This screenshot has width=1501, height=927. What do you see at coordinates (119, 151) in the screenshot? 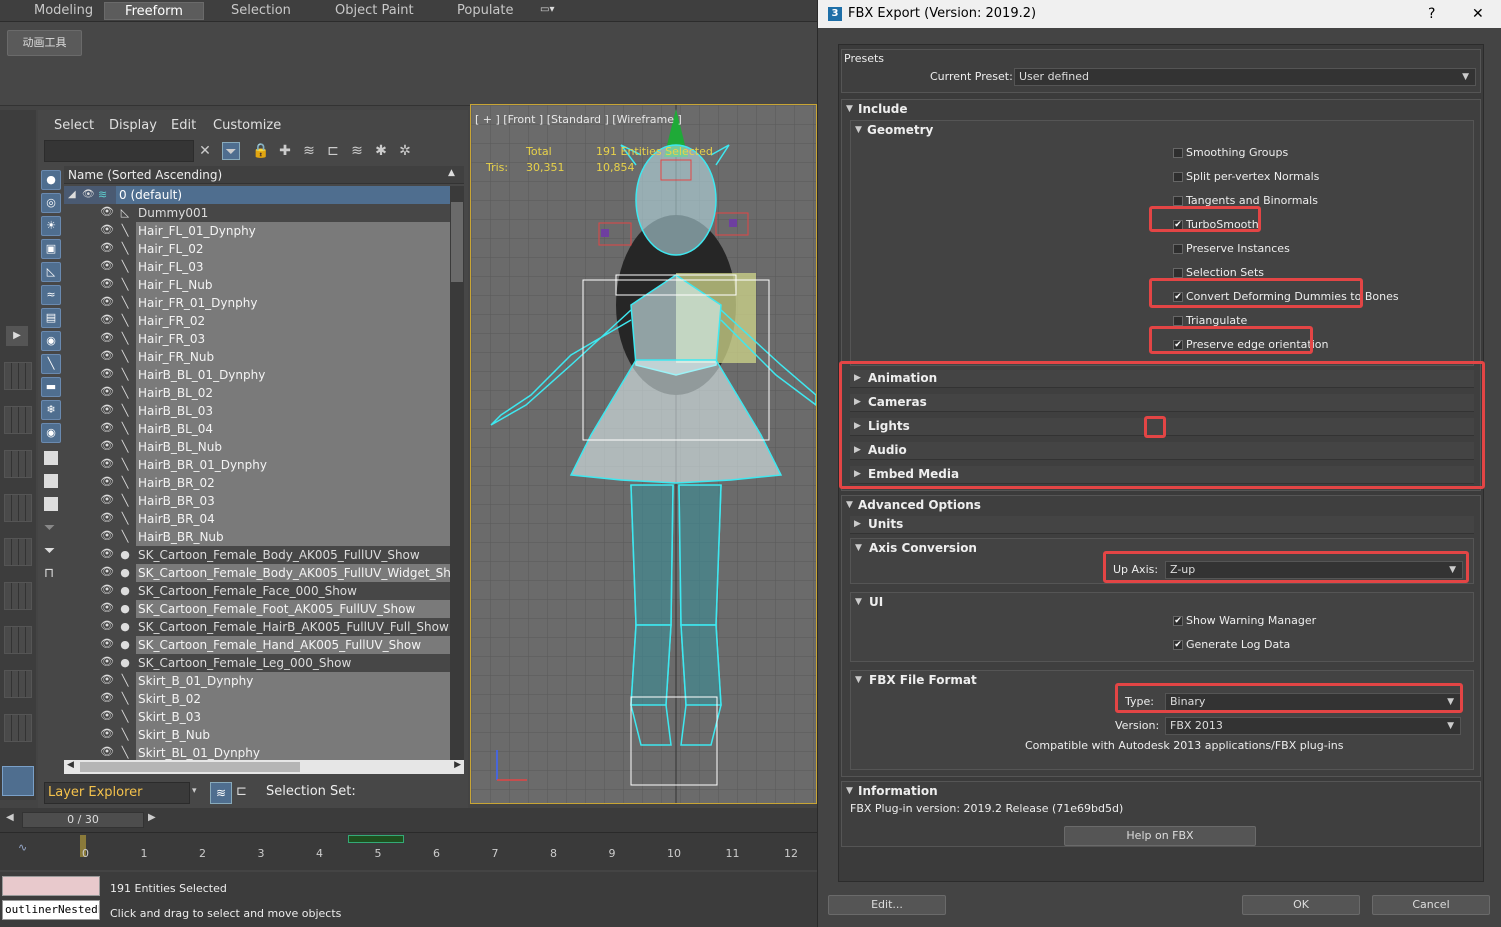
I see `search-input` at bounding box center [119, 151].